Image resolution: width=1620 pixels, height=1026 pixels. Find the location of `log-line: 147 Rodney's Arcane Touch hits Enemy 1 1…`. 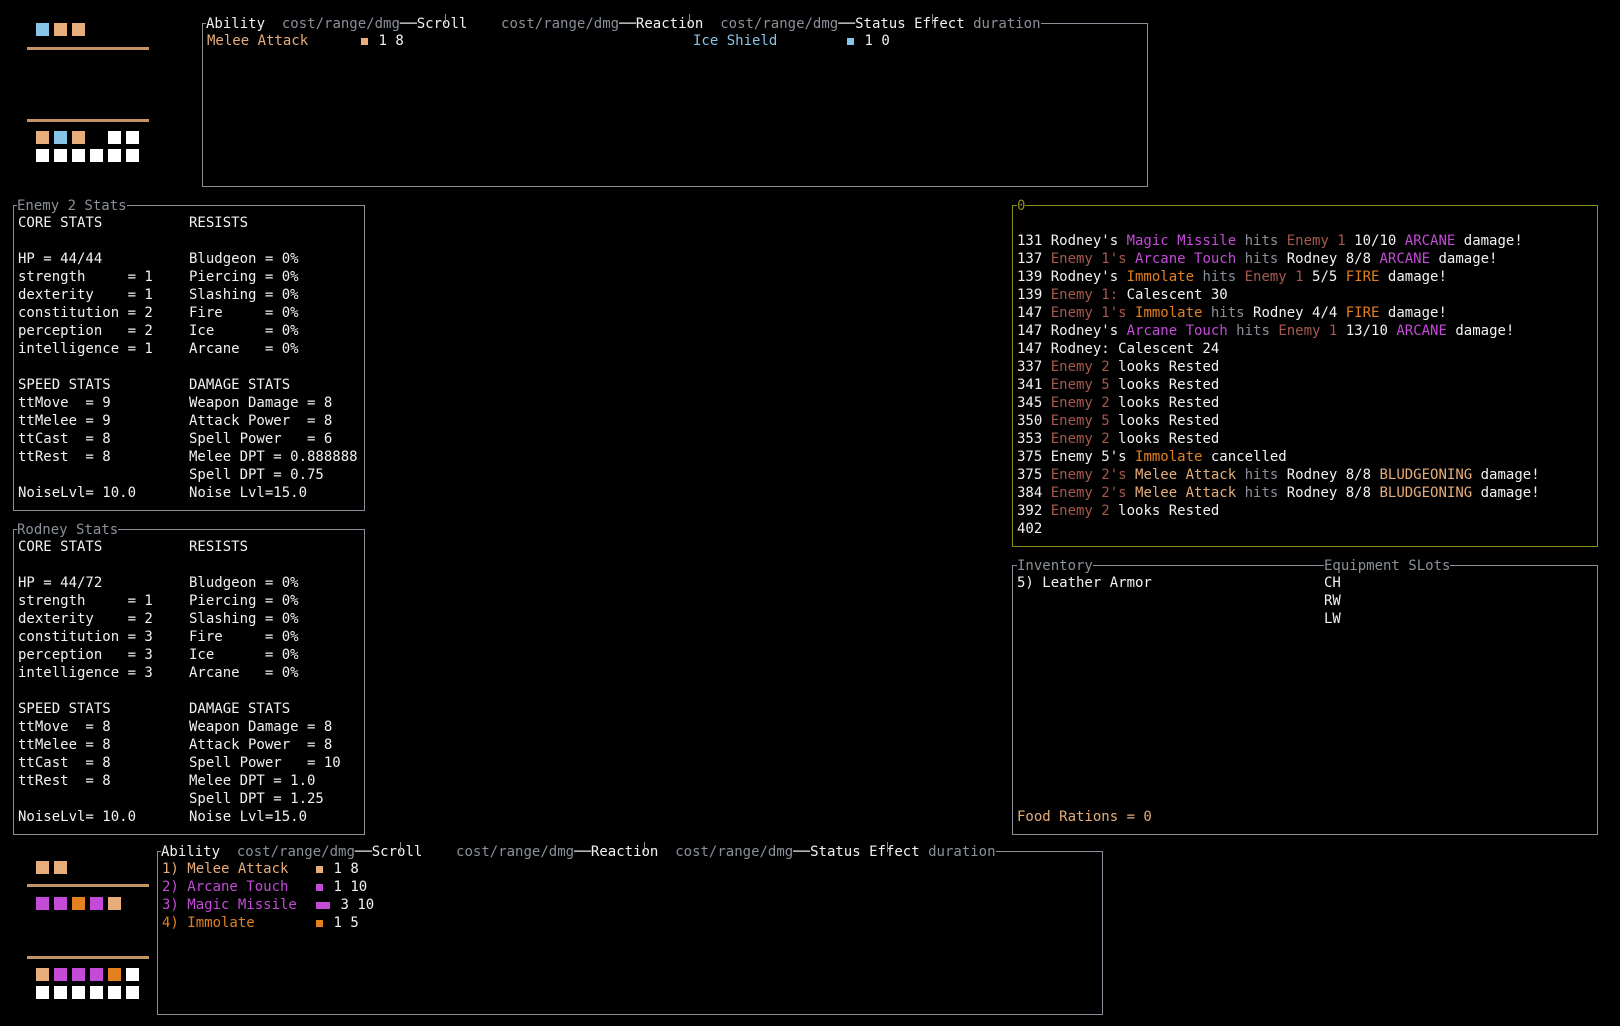

log-line: 147 Rodney's Arcane Touch hits Enemy 1 1… is located at coordinates (1265, 331).